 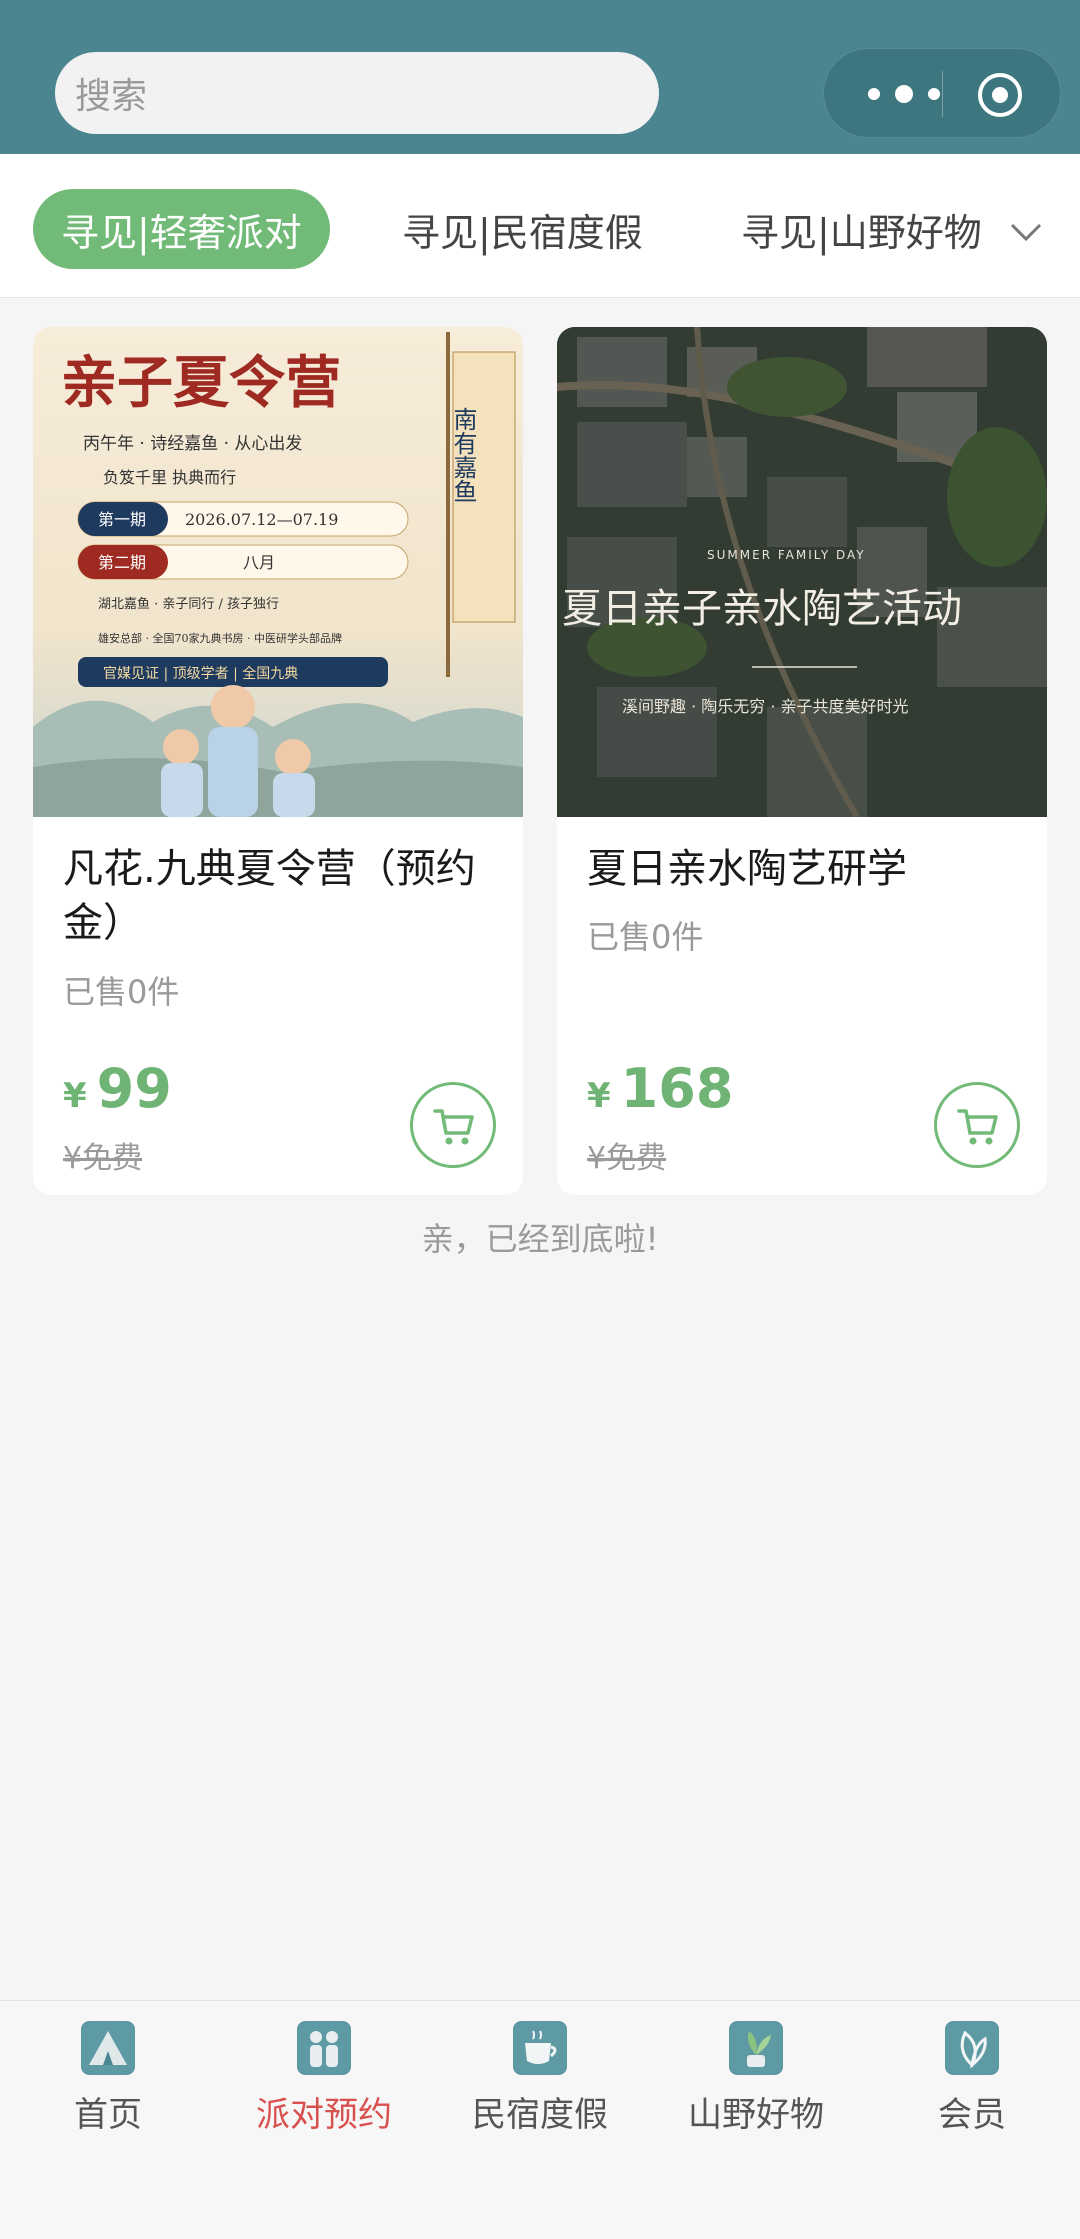 What do you see at coordinates (540, 2078) in the screenshot?
I see `tabbar-item-homestay: 民宿度假` at bounding box center [540, 2078].